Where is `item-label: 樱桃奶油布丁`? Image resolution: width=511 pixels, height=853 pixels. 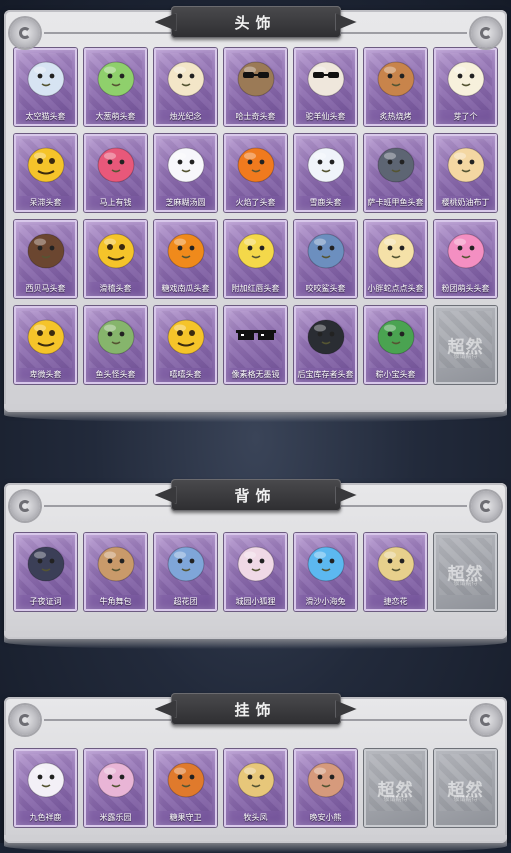 item-label: 樱桃奶油布丁 is located at coordinates (465, 202).